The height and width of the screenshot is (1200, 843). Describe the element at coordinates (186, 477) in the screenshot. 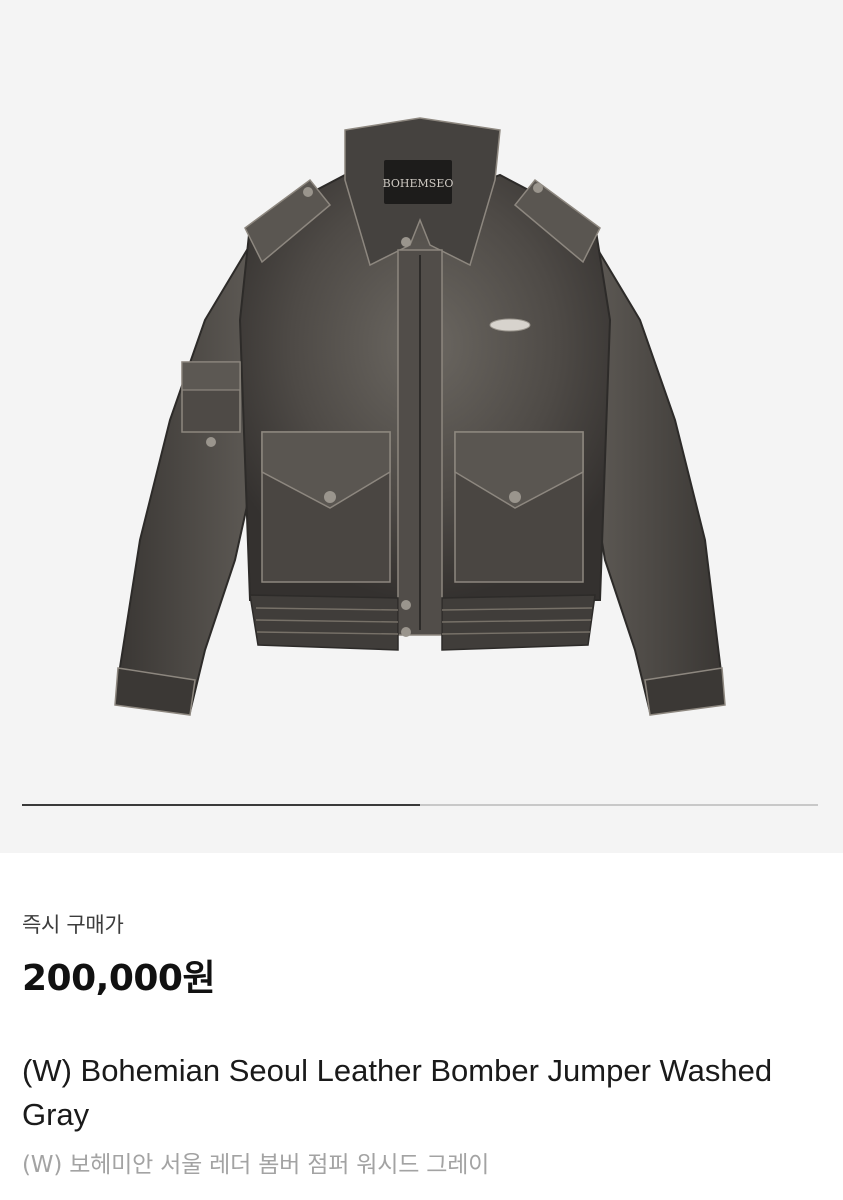

I see `left-sleeve` at that location.